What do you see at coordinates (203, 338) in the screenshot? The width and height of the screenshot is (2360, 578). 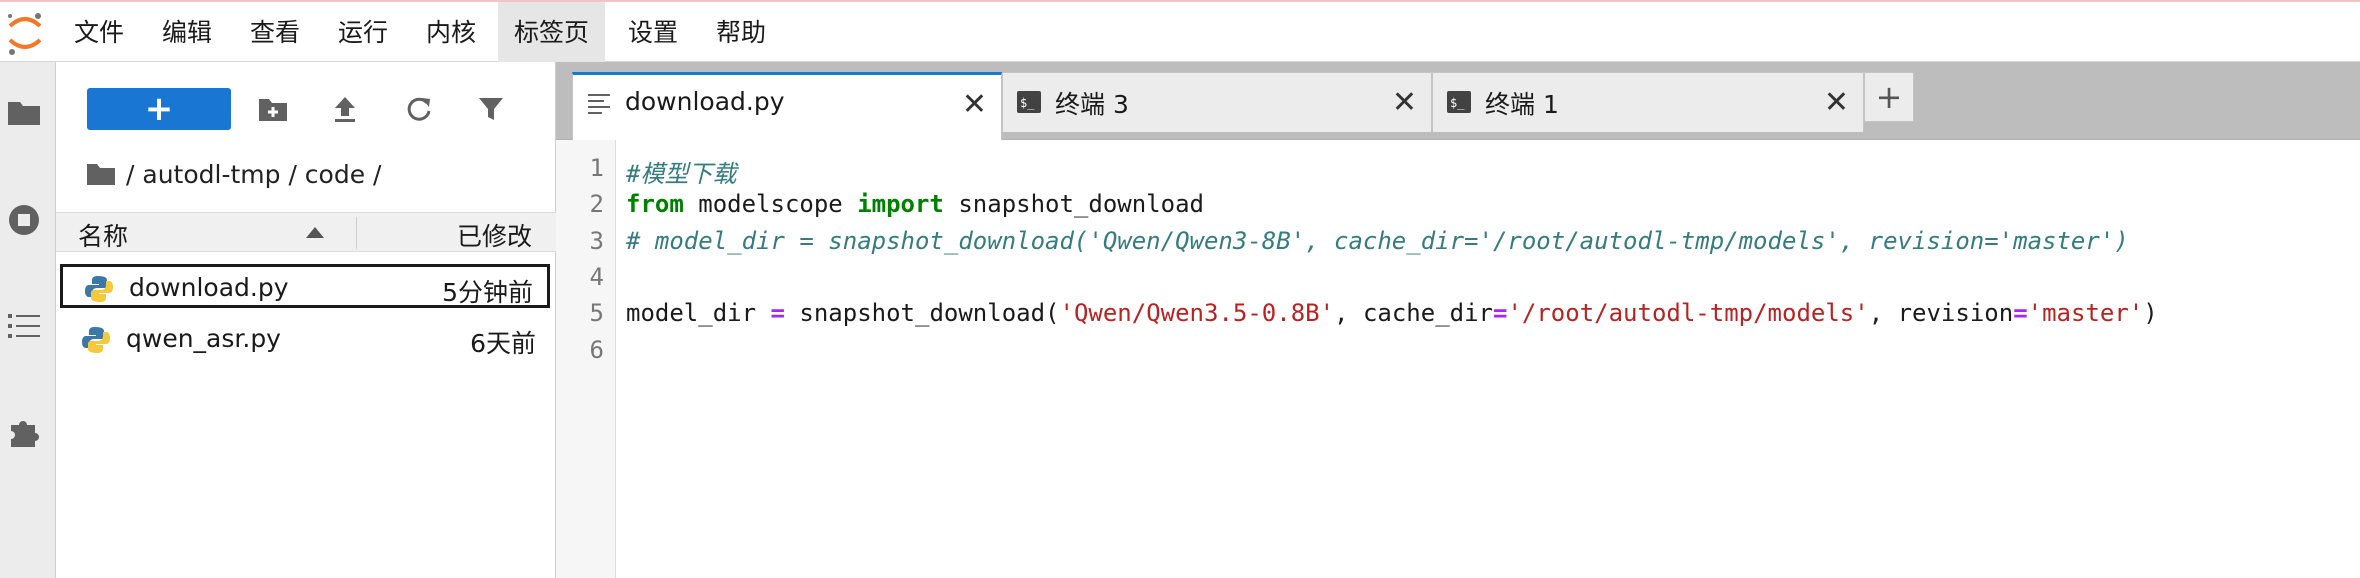 I see `file-name: qwen_asr.py` at bounding box center [203, 338].